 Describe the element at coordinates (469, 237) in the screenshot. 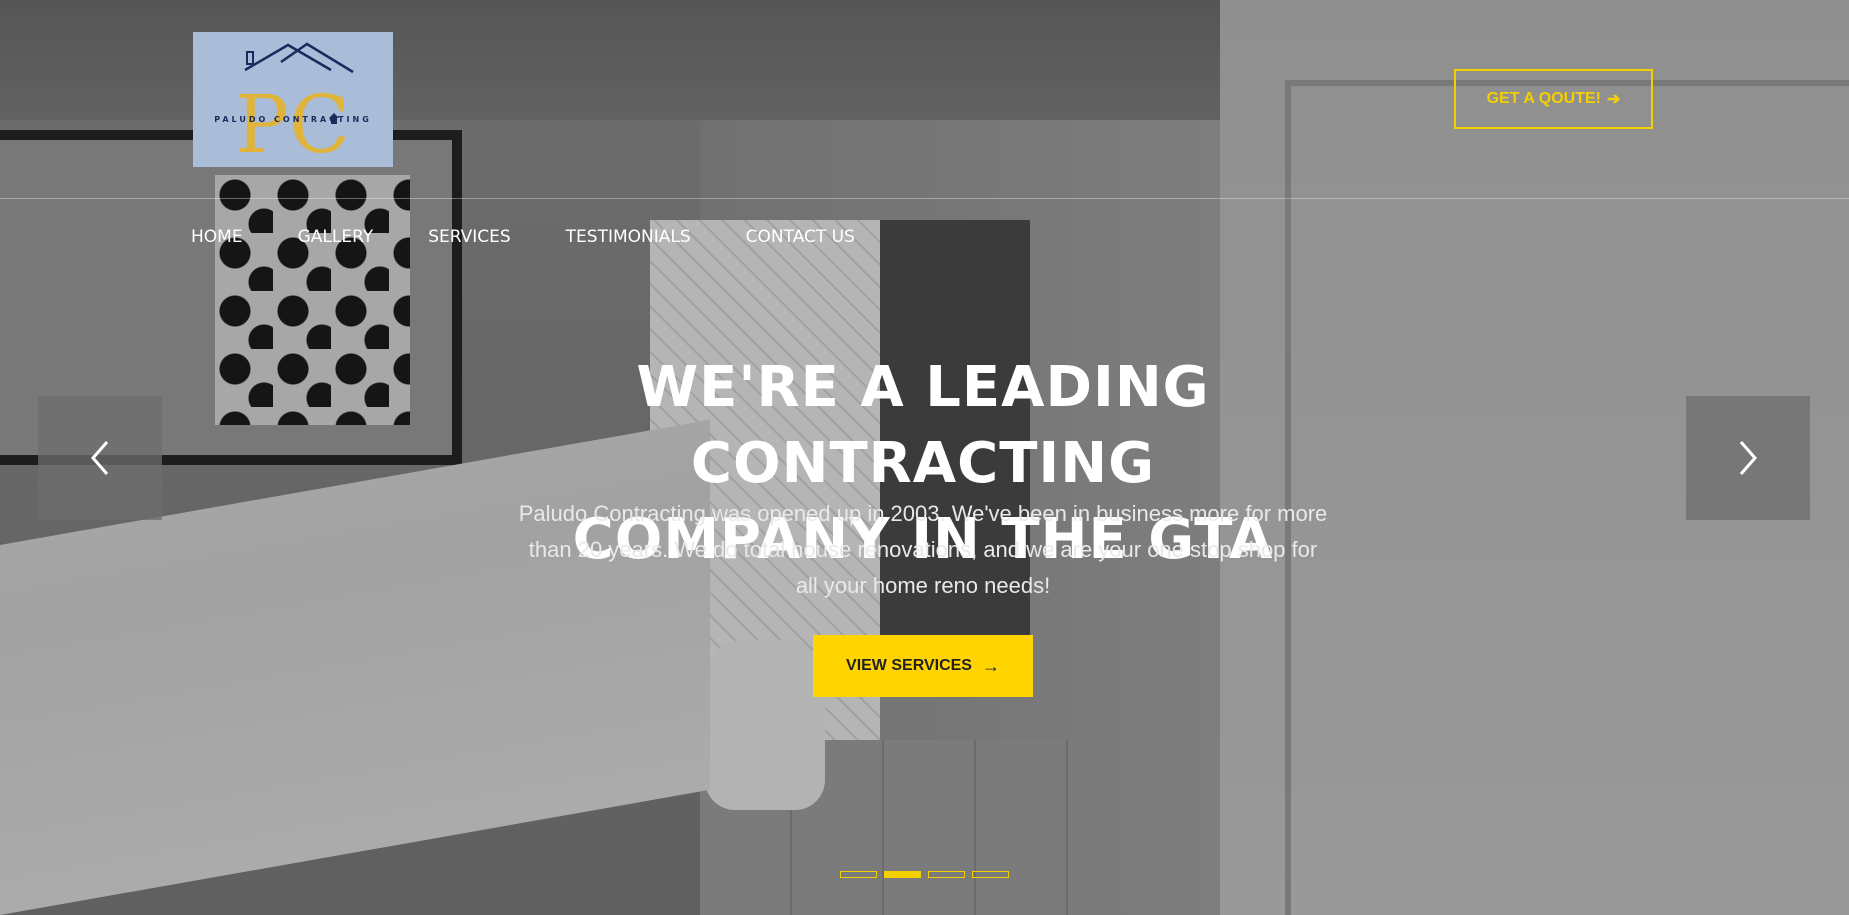

I see `nav-item-services: SERVICES` at that location.